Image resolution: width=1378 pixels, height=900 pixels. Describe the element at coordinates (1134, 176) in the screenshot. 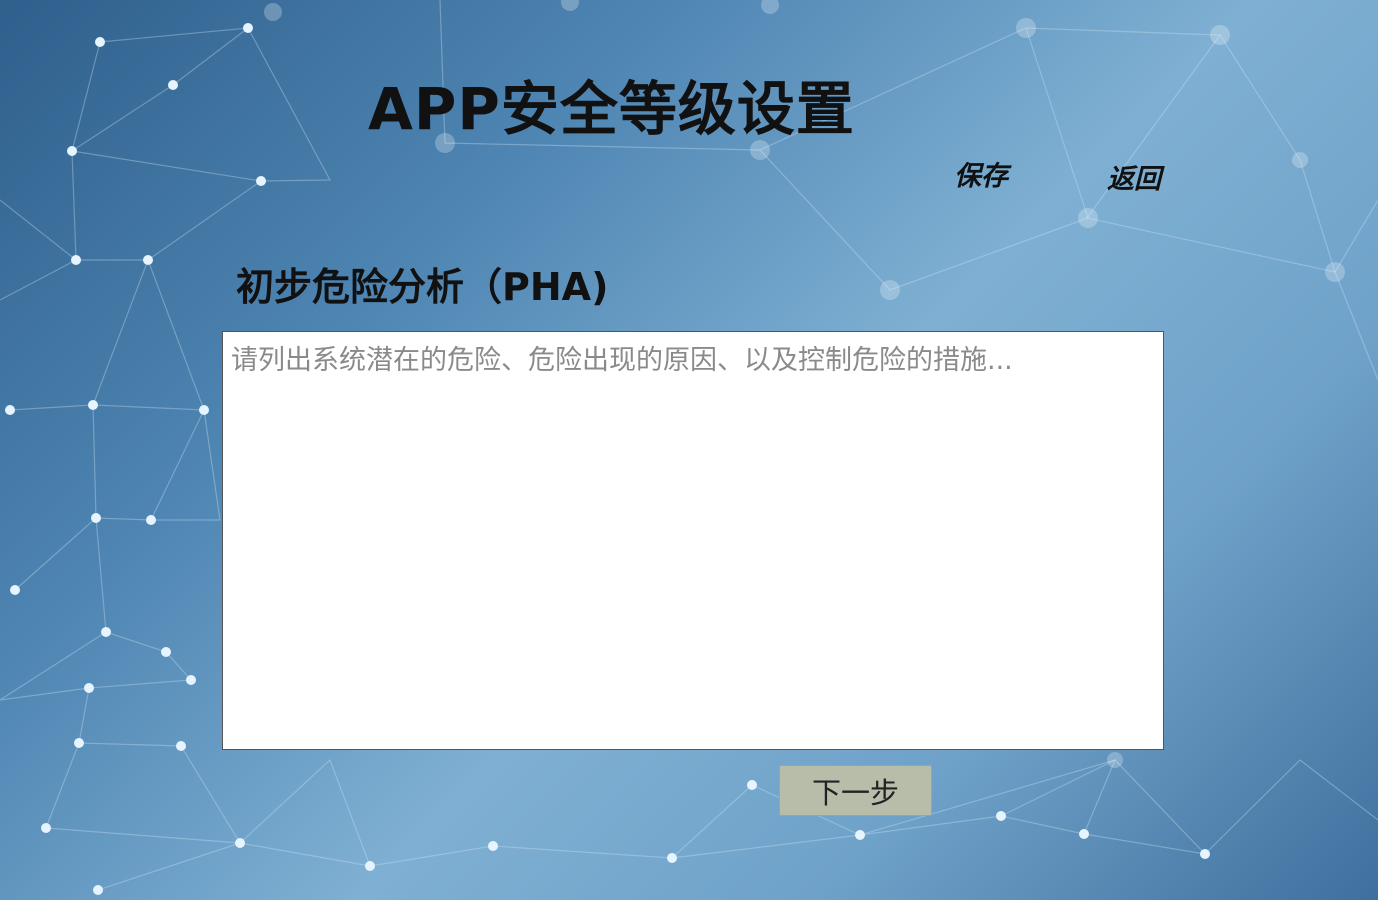

I see `back-button: 返回` at that location.